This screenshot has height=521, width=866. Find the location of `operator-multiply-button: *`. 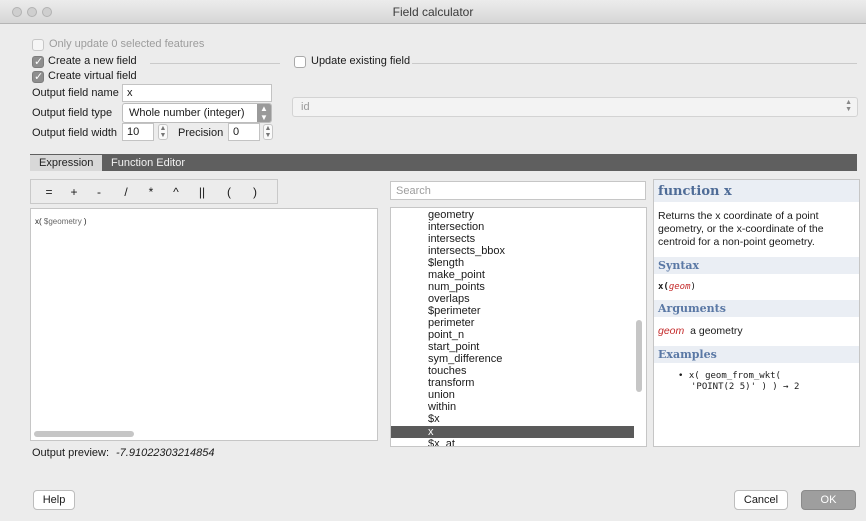

operator-multiply-button: * is located at coordinates (151, 192).